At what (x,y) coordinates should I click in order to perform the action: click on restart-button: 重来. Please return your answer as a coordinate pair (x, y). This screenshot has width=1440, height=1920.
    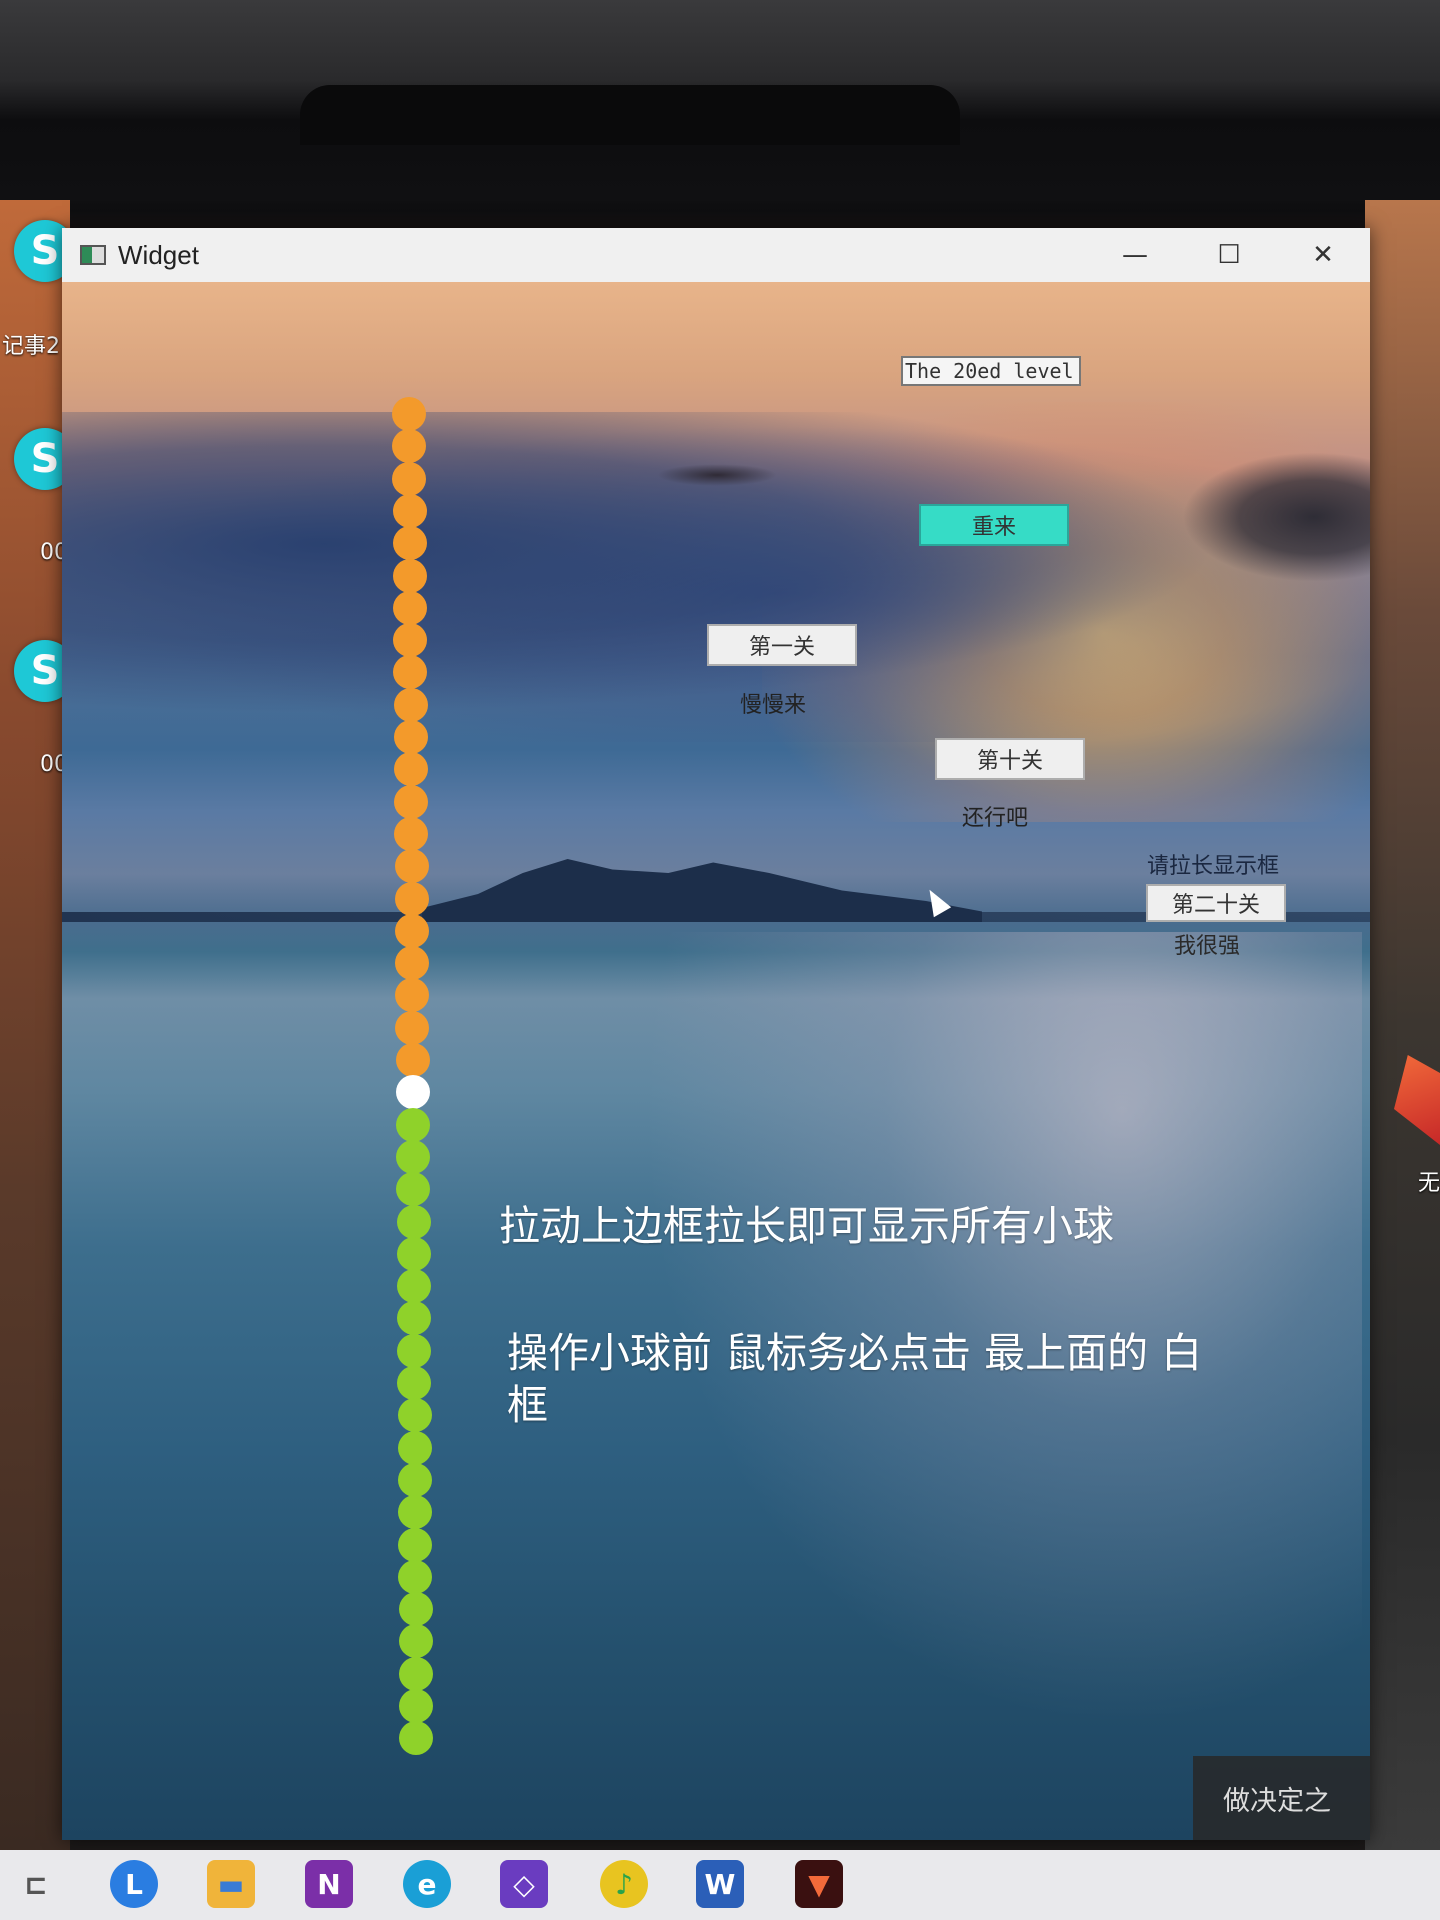
    Looking at the image, I should click on (994, 525).